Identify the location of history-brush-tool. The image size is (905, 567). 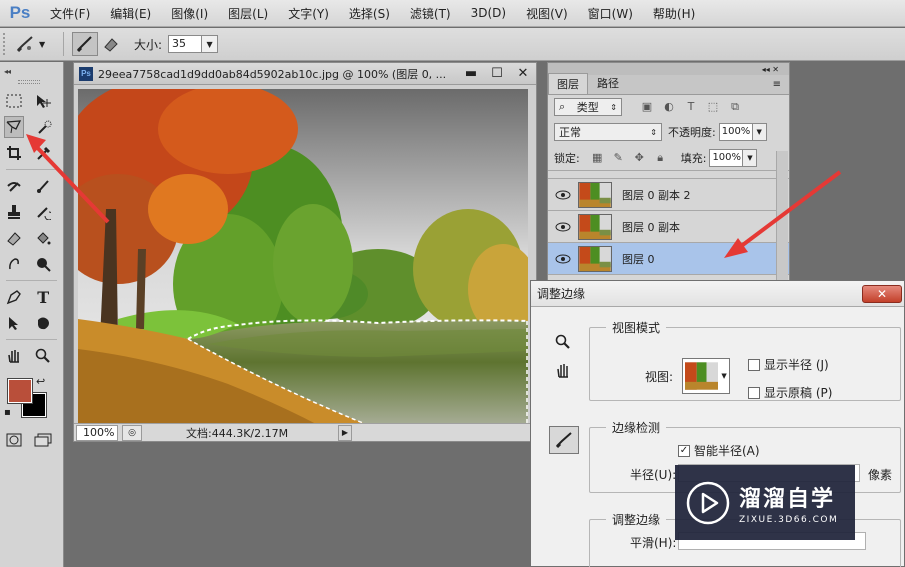
(44, 212).